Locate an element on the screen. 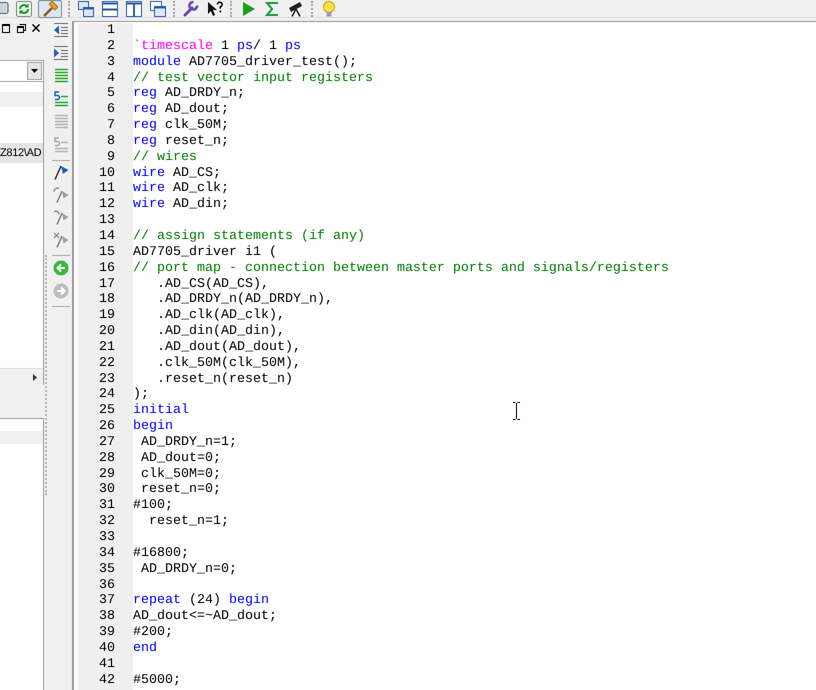 The height and width of the screenshot is (690, 816). code-line: .AD_din(AD_din), is located at coordinates (220, 332).